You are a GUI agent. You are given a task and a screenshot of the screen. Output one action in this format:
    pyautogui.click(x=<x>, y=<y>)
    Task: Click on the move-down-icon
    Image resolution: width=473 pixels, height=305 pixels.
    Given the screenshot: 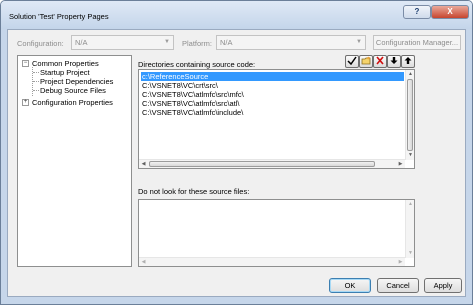 What is the action you would take?
    pyautogui.click(x=394, y=60)
    